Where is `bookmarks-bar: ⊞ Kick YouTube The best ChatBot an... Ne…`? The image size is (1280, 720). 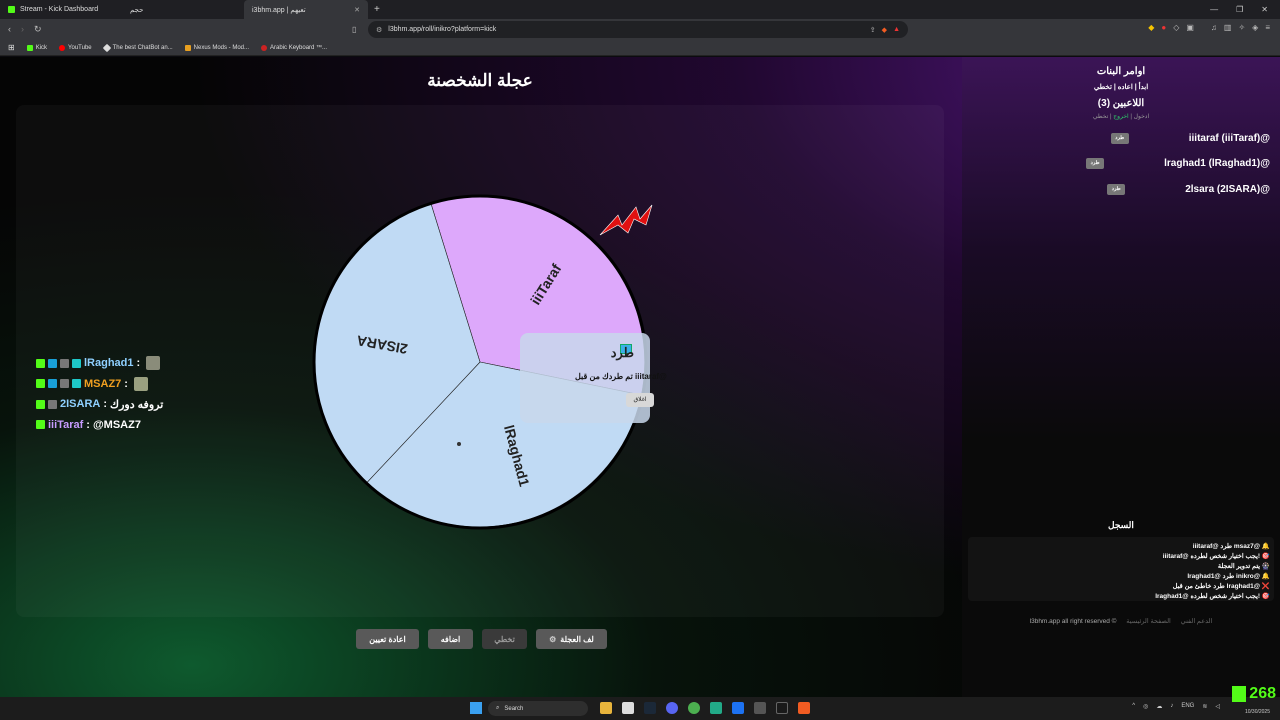
bookmarks-bar: ⊞ Kick YouTube The best ChatBot an... Ne… is located at coordinates (640, 48).